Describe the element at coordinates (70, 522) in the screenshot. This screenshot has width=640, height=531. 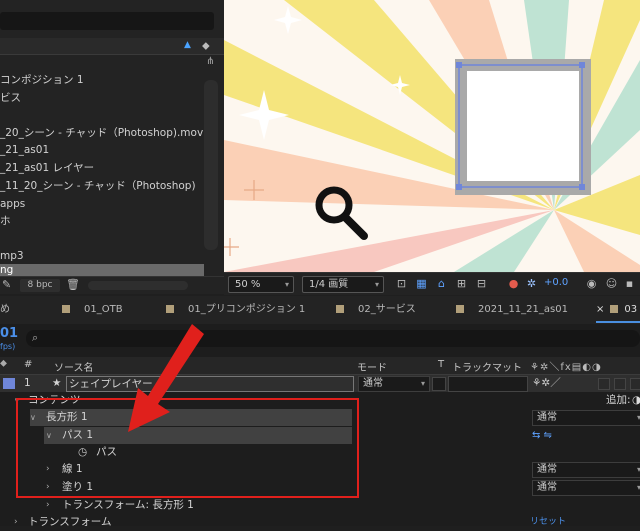
I see `transform-label: トランスフォーム` at that location.